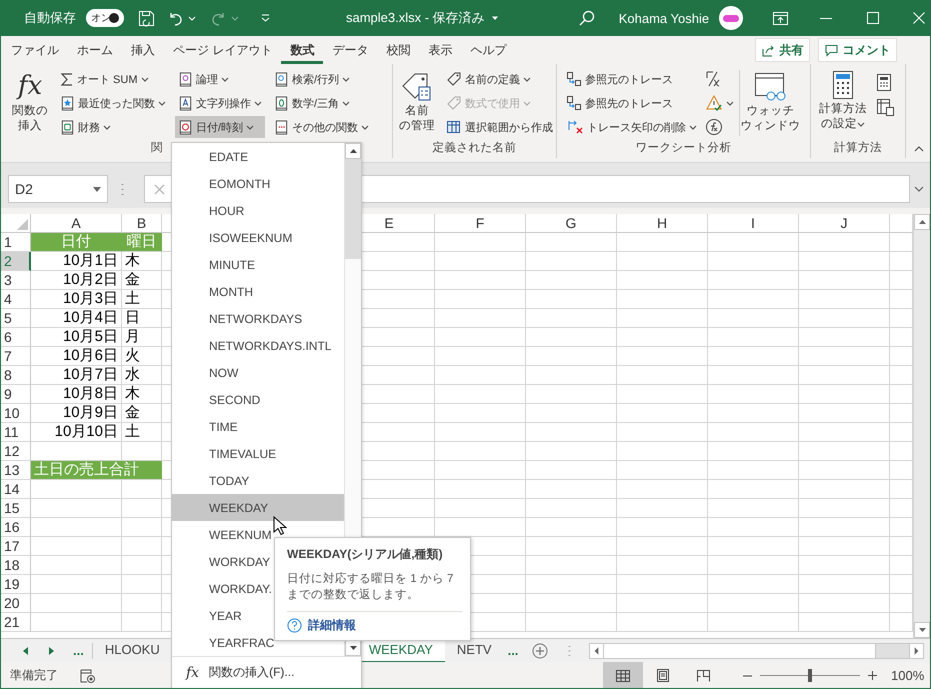 The height and width of the screenshot is (689, 931). I want to click on table-cell: 日付, so click(76, 242).